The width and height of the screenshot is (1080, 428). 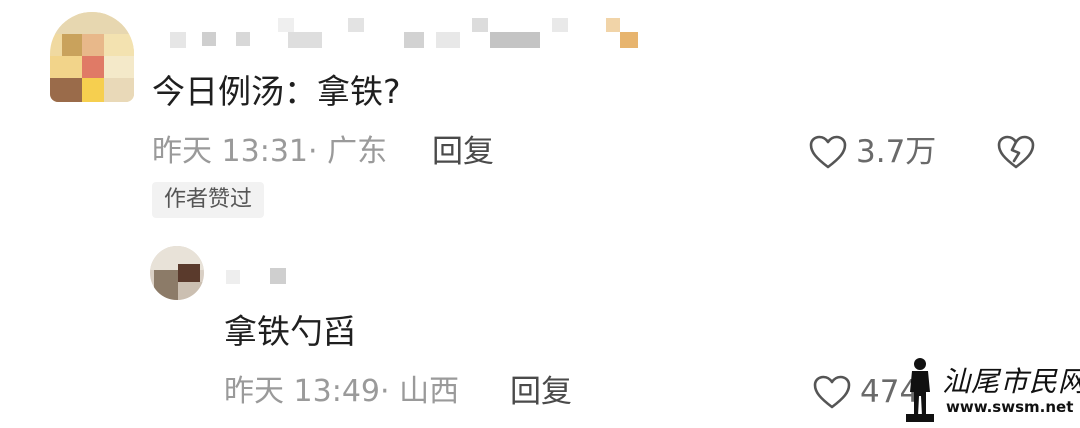 What do you see at coordinates (463, 152) in the screenshot?
I see `reply-button: 回复` at bounding box center [463, 152].